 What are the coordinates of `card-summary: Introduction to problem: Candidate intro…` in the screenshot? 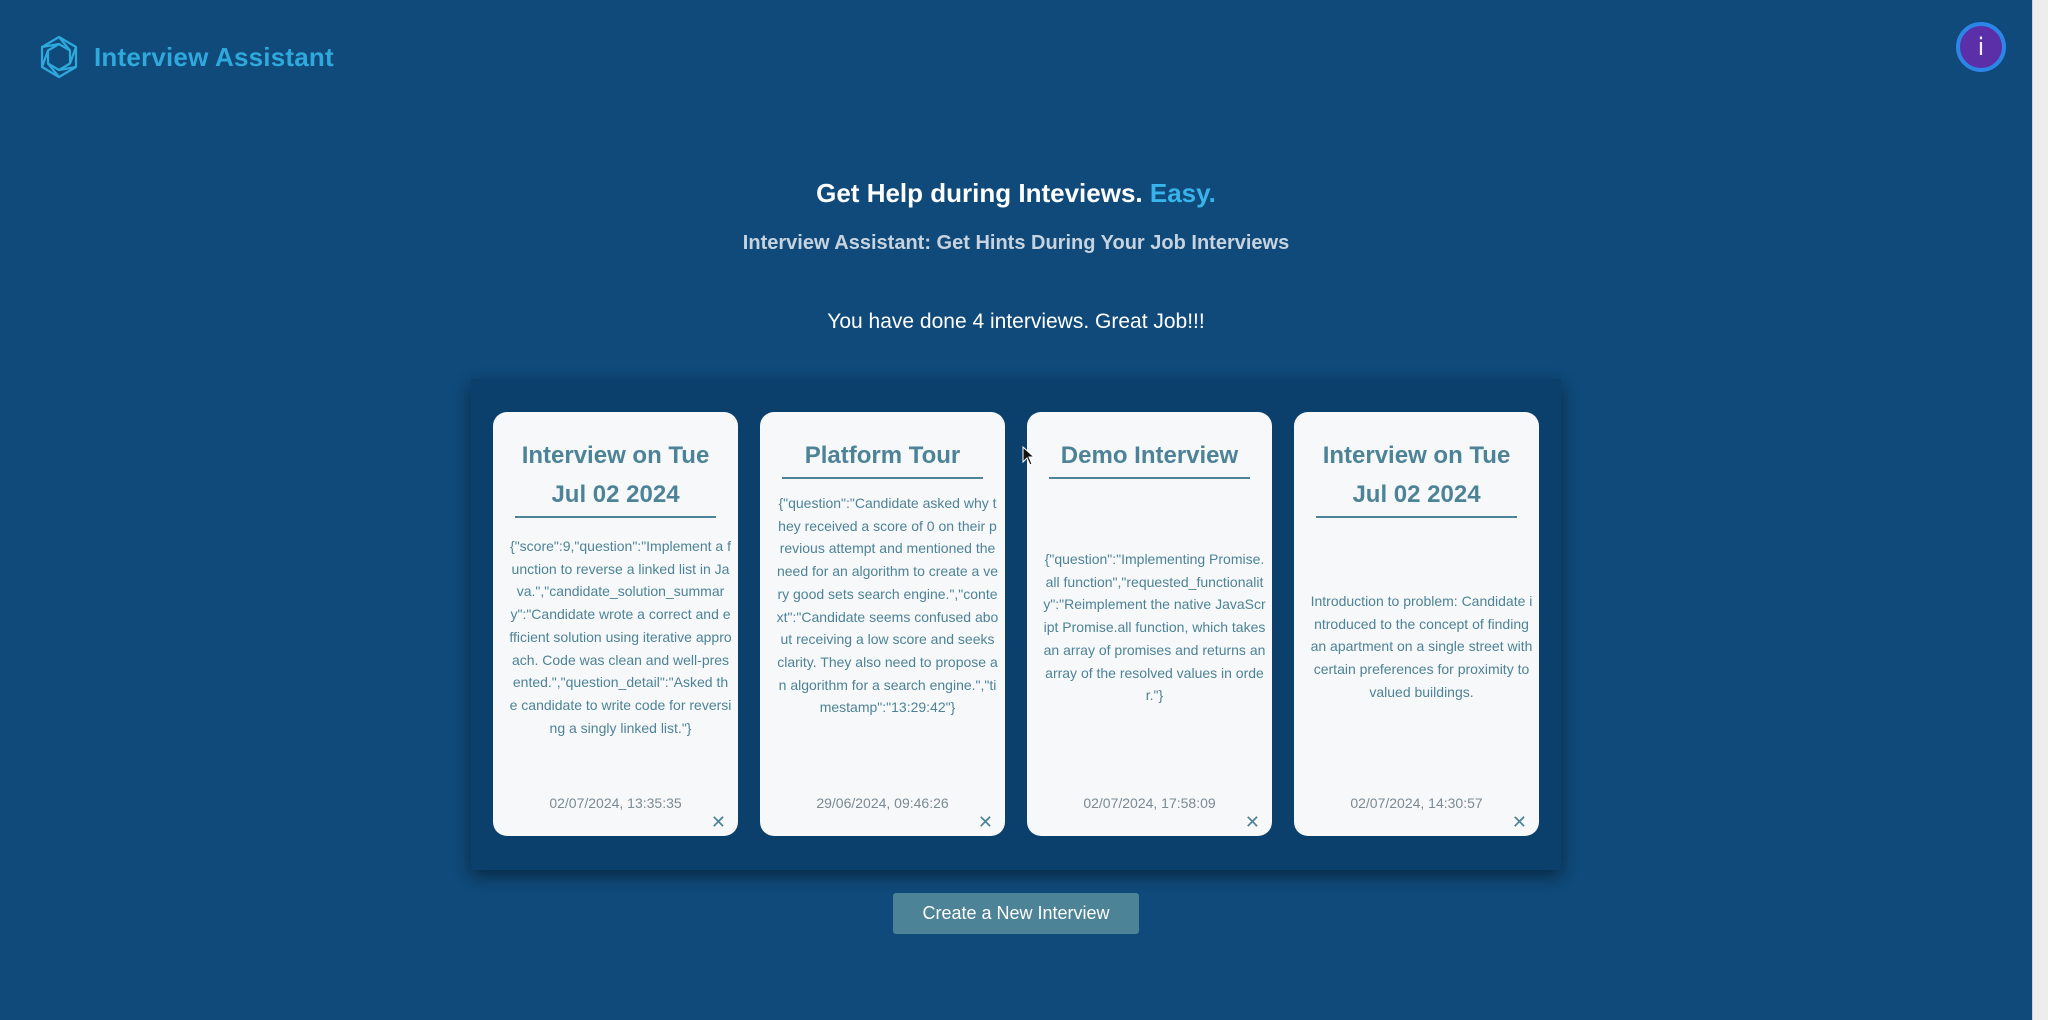 It's located at (1421, 646).